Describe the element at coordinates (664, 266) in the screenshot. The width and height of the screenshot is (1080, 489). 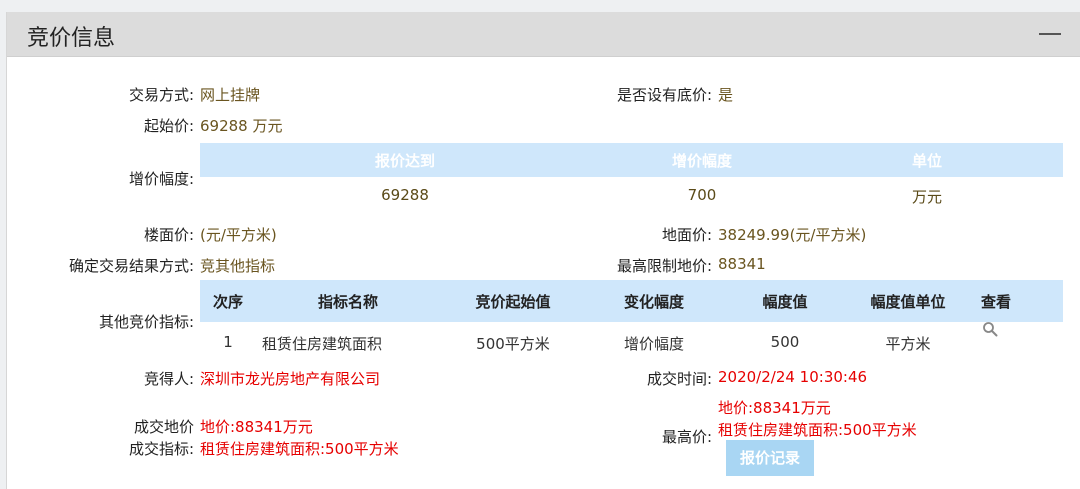
I see `max-land-price-label: 最高限制地价:` at that location.